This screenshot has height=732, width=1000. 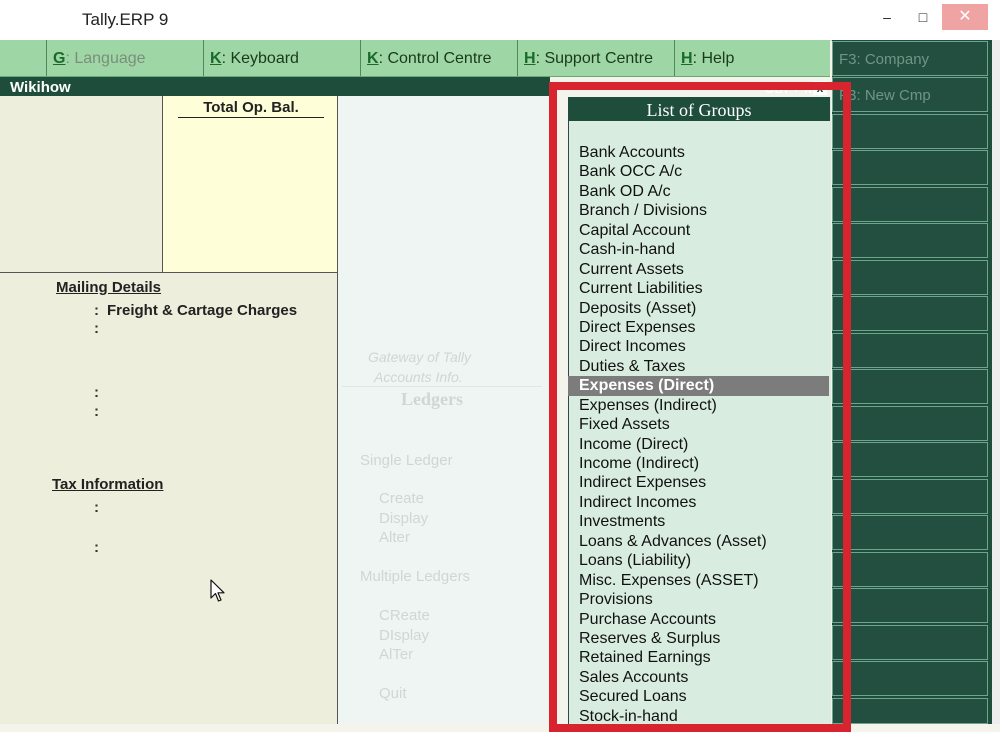 I want to click on menu-alter: Alter, so click(x=394, y=537).